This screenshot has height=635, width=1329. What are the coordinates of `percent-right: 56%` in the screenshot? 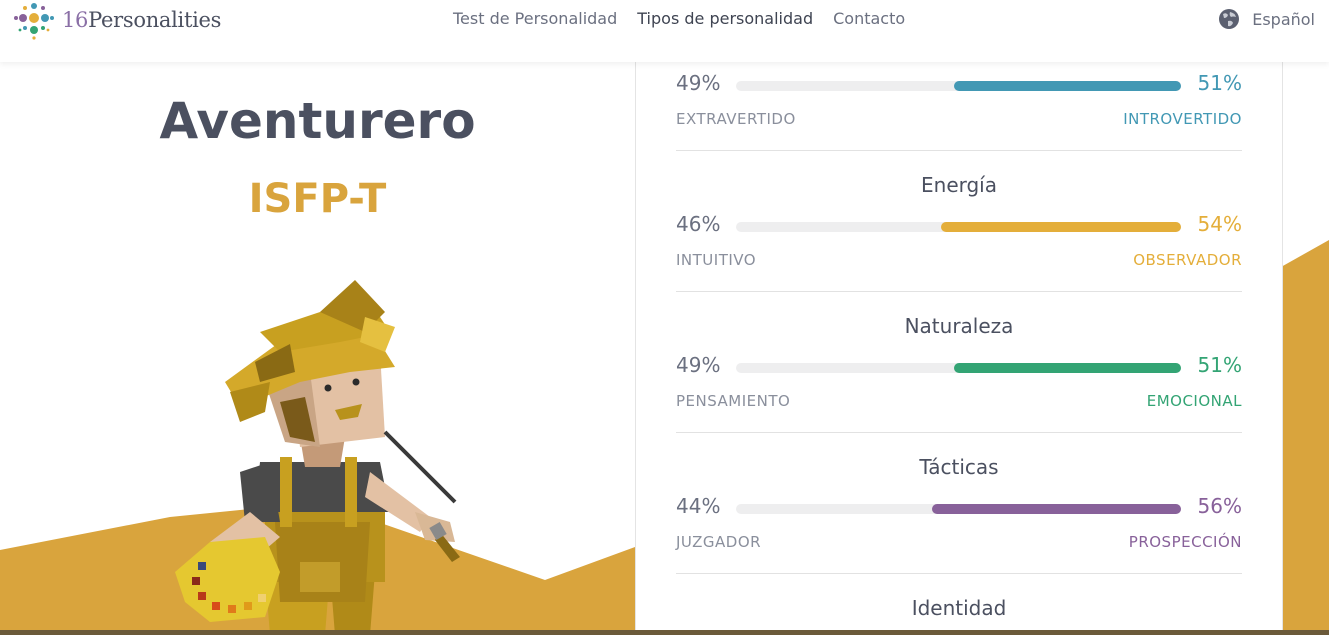 It's located at (1219, 506).